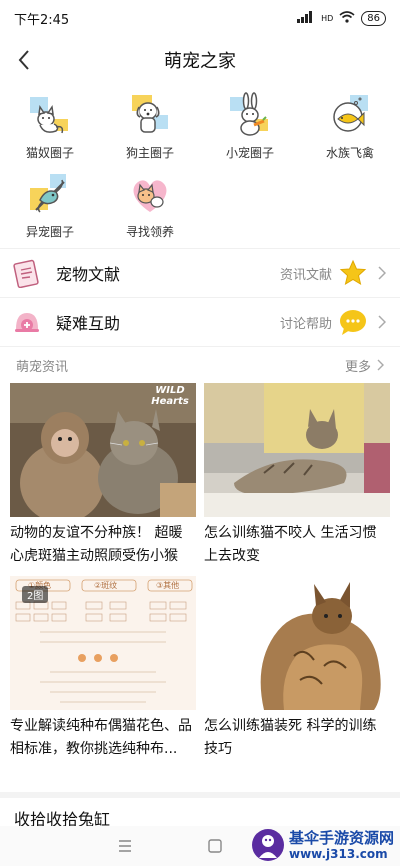 The width and height of the screenshot is (400, 866). I want to click on news-caption: 怎么训练猫装死 科学的训练技巧, so click(290, 737).